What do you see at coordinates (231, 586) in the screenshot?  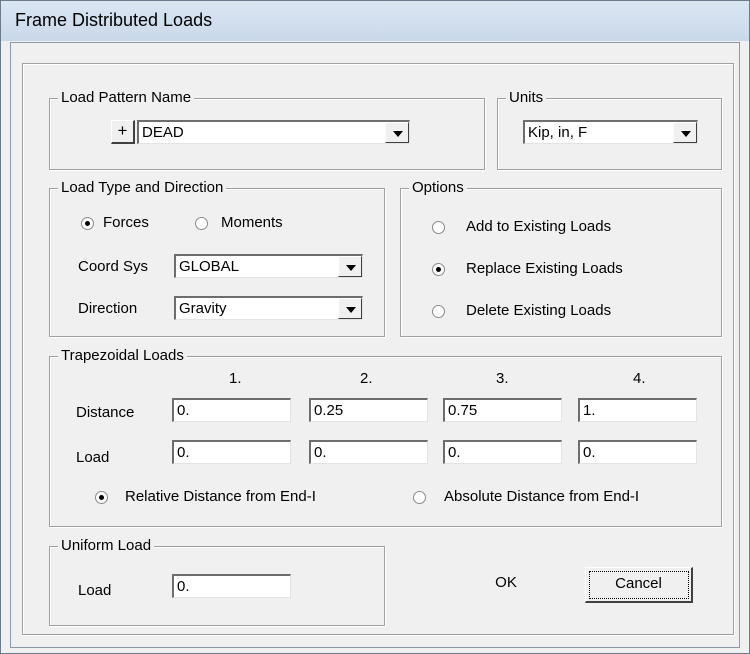 I see `uniform-load-field: 0.` at bounding box center [231, 586].